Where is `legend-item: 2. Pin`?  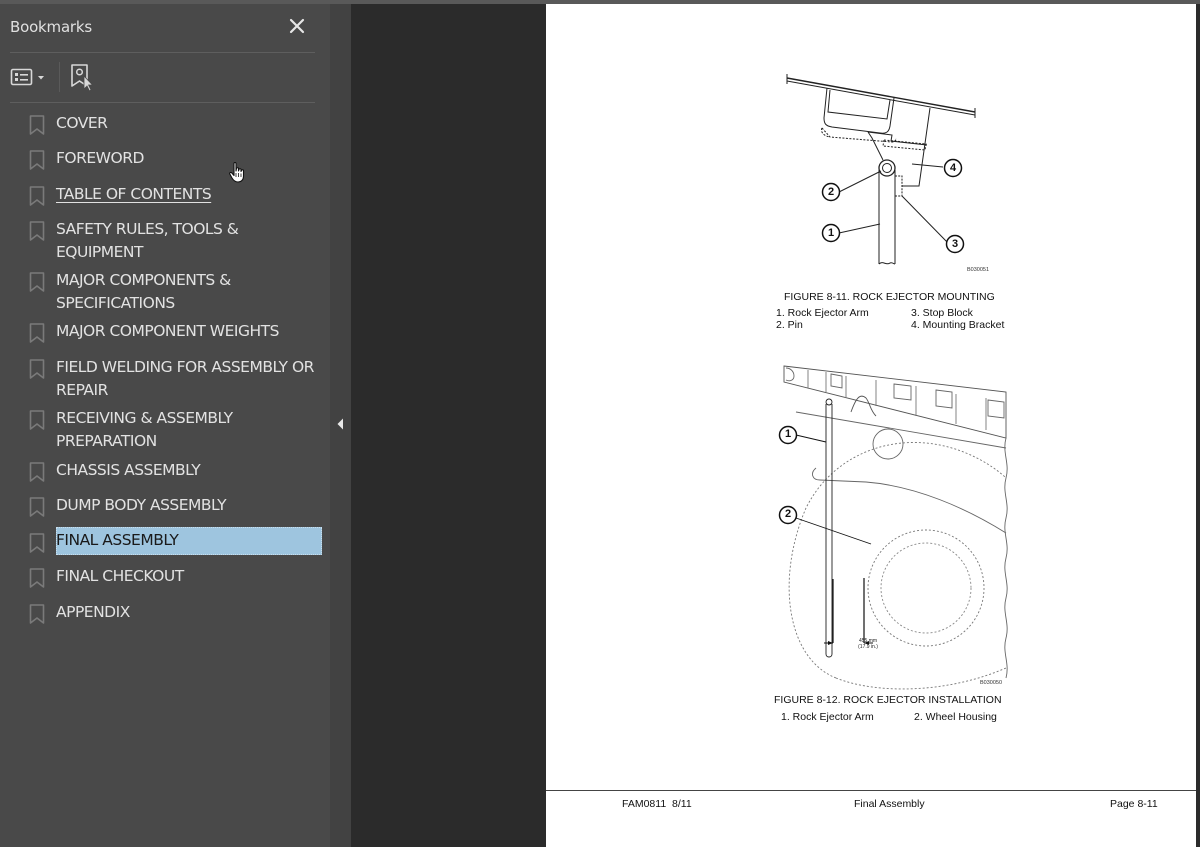
legend-item: 2. Pin is located at coordinates (789, 325).